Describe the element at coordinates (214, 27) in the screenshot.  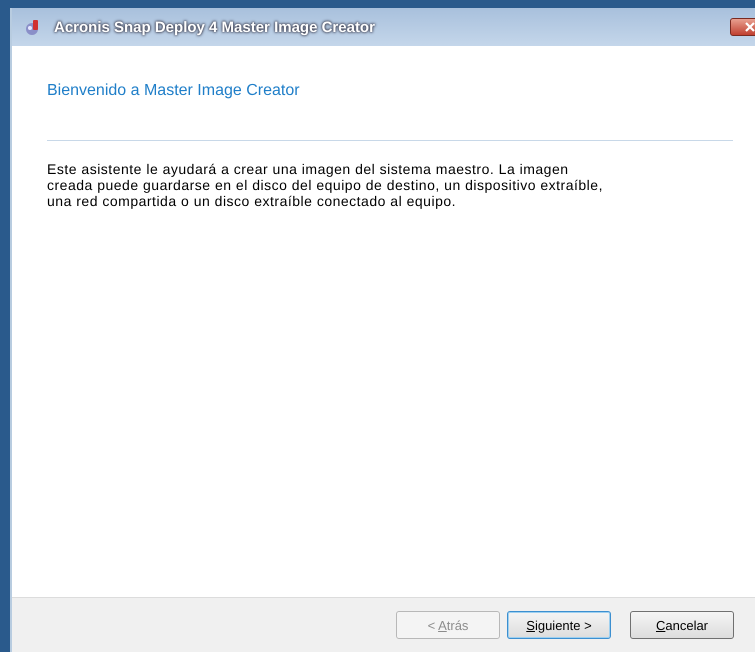
I see `window-title: Acronis Snap Deploy 4 Master Image Creator` at that location.